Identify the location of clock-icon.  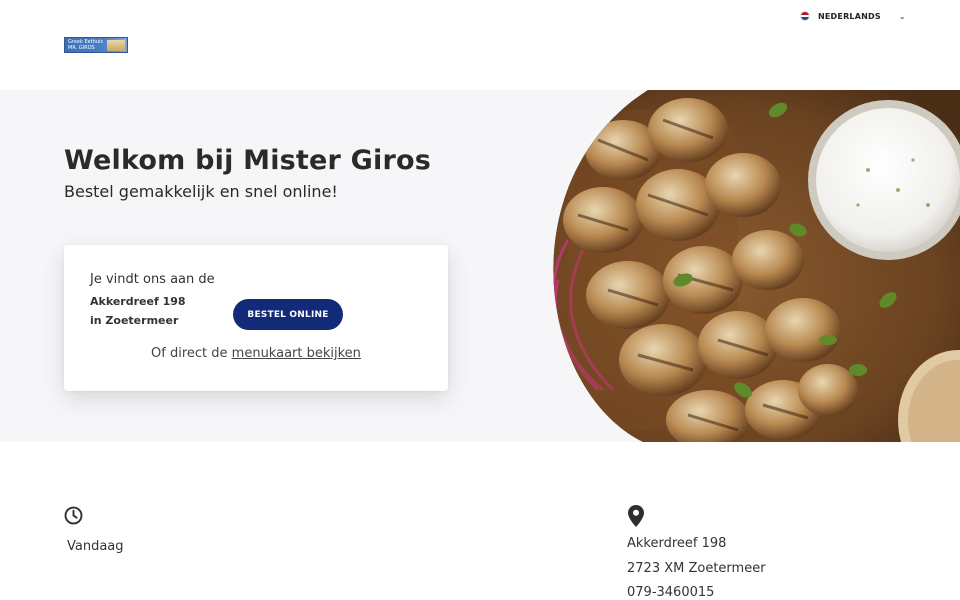
(73, 515).